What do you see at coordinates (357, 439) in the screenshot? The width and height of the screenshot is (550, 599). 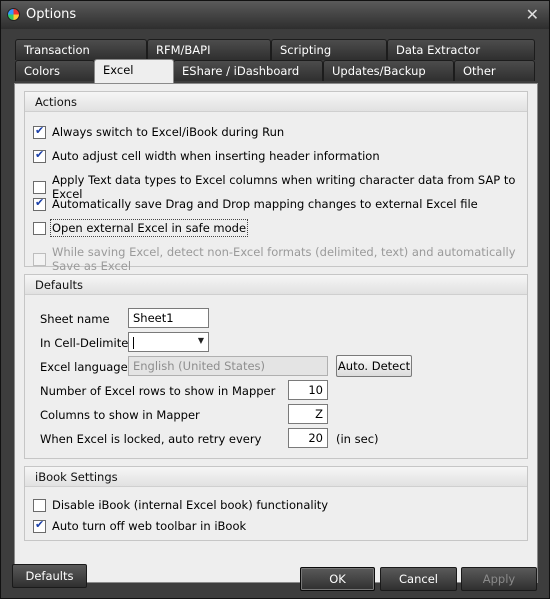 I see `retry-unit: (in sec)` at bounding box center [357, 439].